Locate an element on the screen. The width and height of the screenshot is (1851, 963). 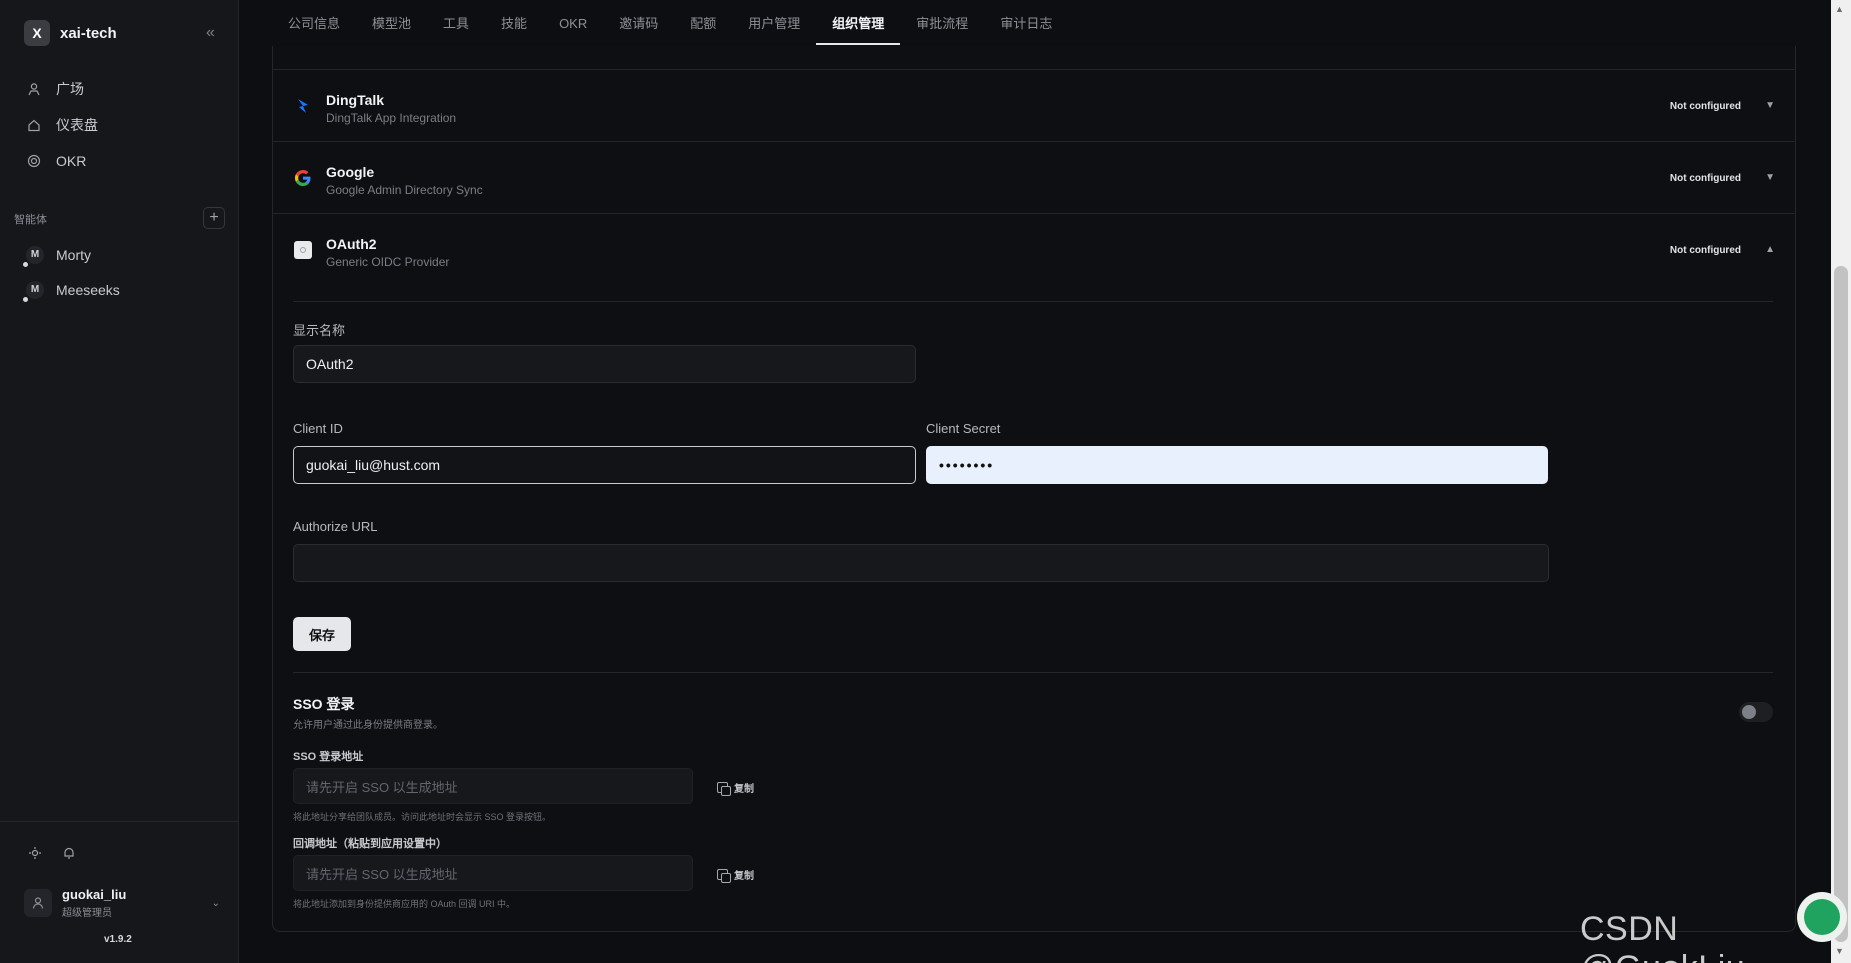
bell-icon is located at coordinates (69, 854).